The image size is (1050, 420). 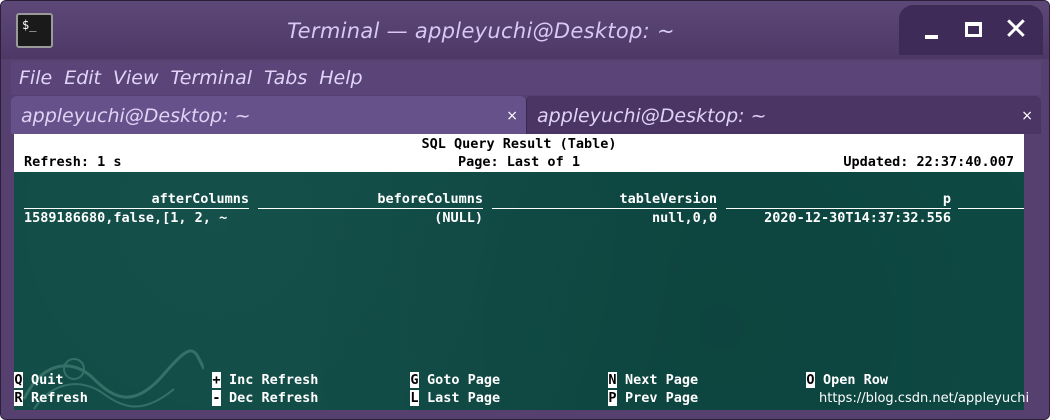 I want to click on key-next-page-label: Next Page, so click(x=662, y=380).